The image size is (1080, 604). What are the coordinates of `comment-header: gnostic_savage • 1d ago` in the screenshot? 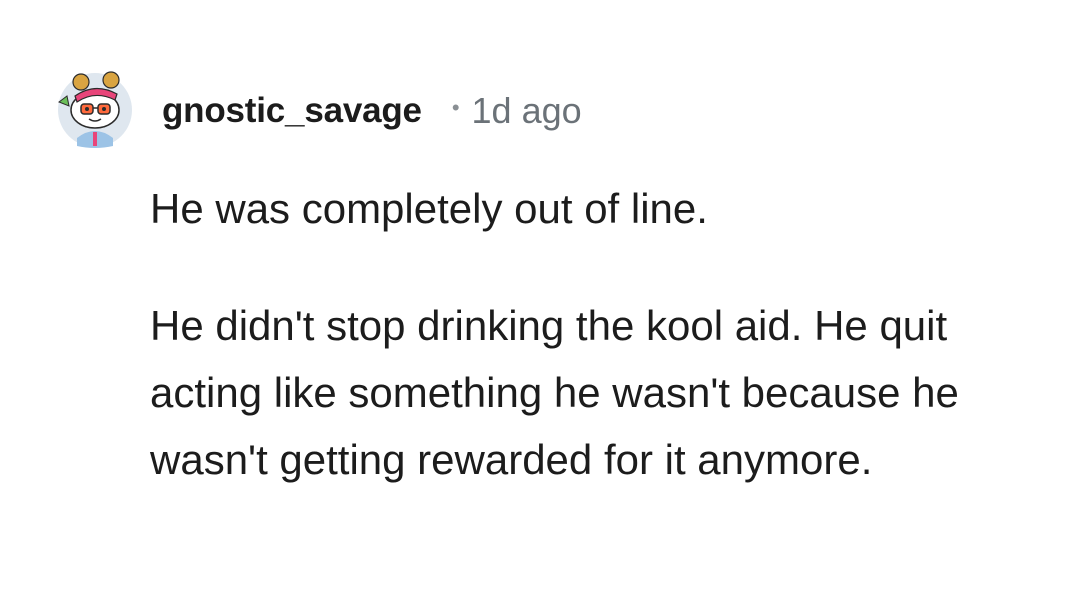 It's located at (372, 111).